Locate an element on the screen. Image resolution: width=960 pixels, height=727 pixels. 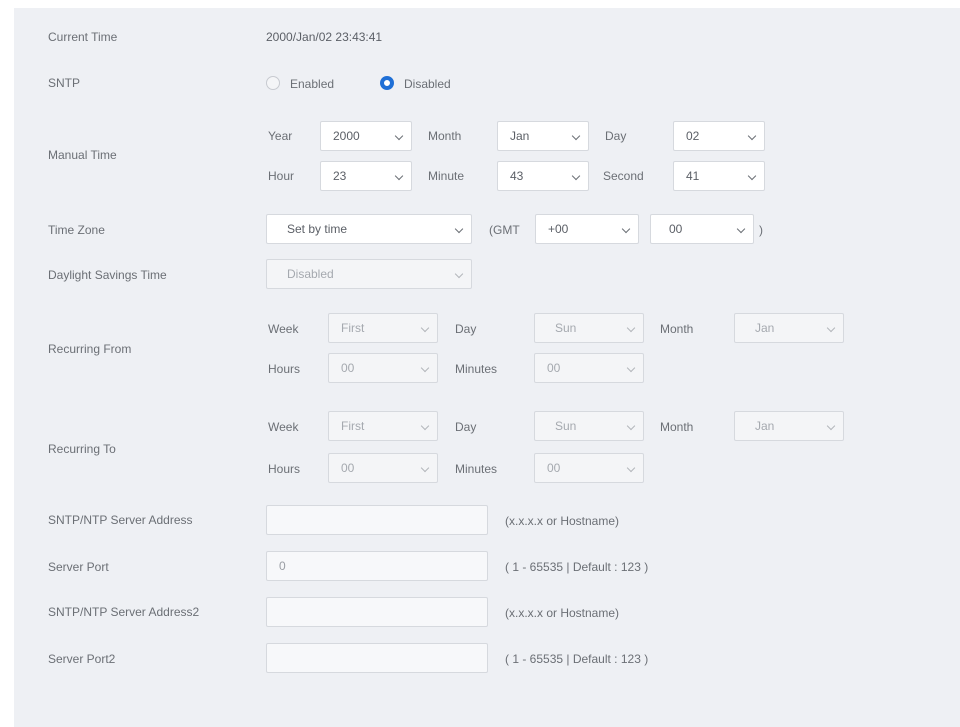
rf-week-value: First is located at coordinates (353, 328).